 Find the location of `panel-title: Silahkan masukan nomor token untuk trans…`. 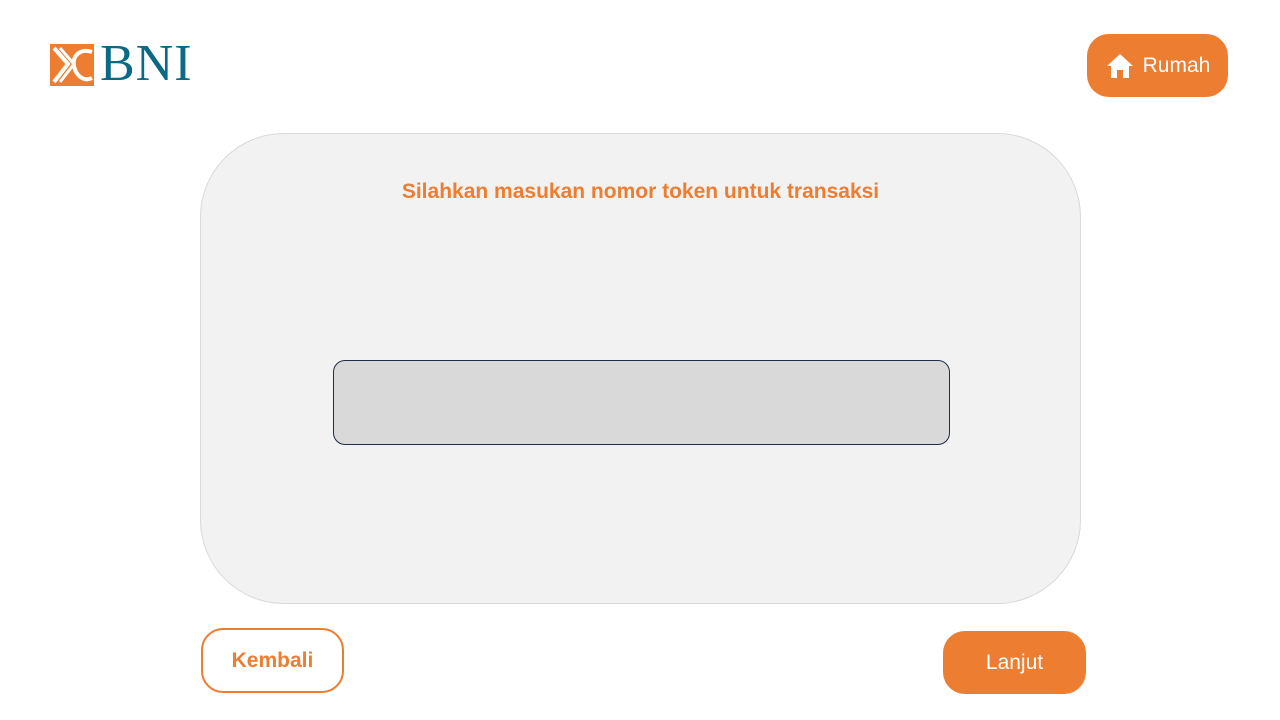

panel-title: Silahkan masukan nomor token untuk trans… is located at coordinates (640, 191).